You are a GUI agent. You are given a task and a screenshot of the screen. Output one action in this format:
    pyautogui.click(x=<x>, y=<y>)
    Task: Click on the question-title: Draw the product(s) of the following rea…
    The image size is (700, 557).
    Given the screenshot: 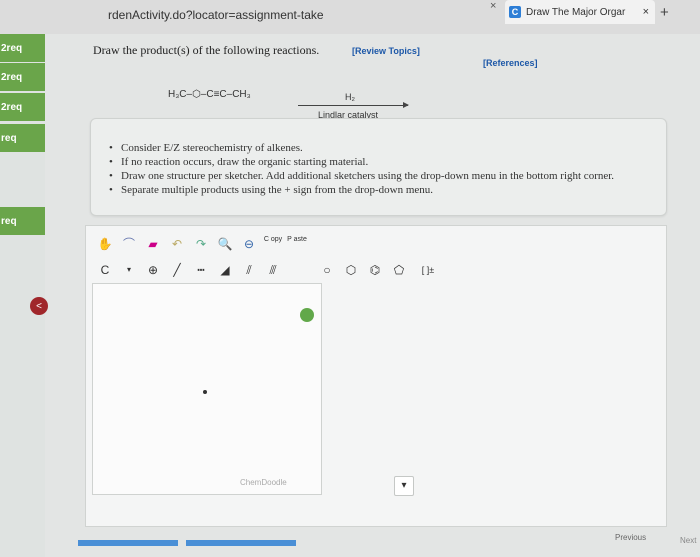 What is the action you would take?
    pyautogui.click(x=206, y=50)
    